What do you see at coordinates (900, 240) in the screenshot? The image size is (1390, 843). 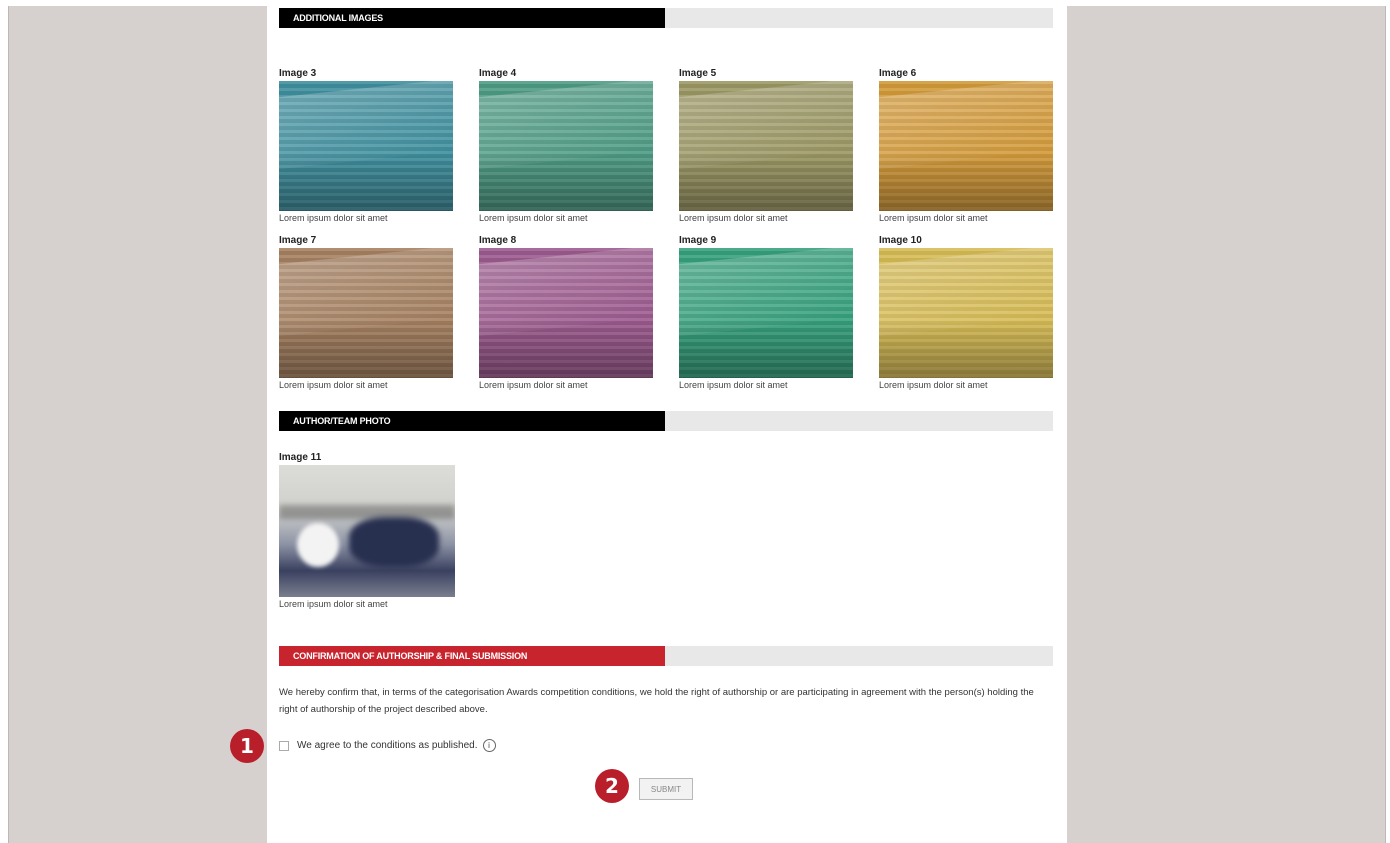 I see `image-label: Image 10` at bounding box center [900, 240].